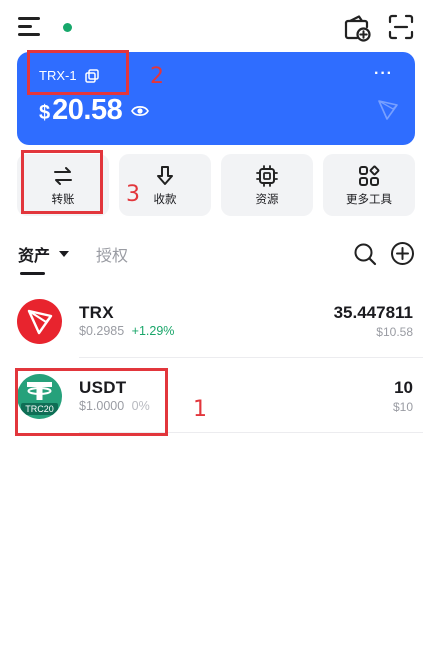  Describe the element at coordinates (31, 27) in the screenshot. I see `menu-icon` at that location.